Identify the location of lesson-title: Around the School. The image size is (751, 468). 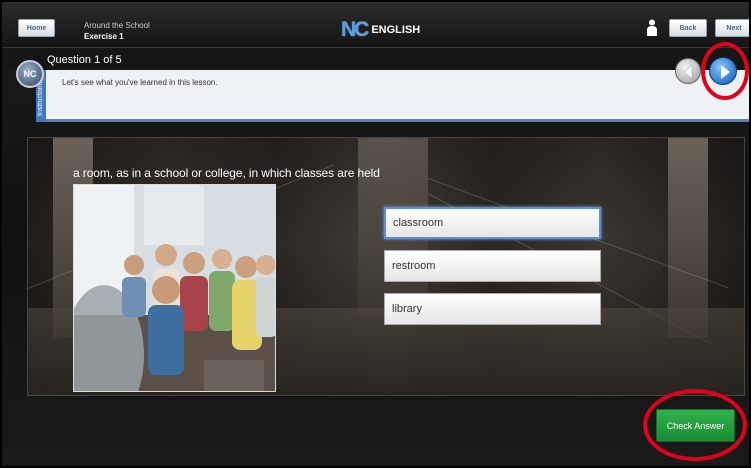
(117, 25).